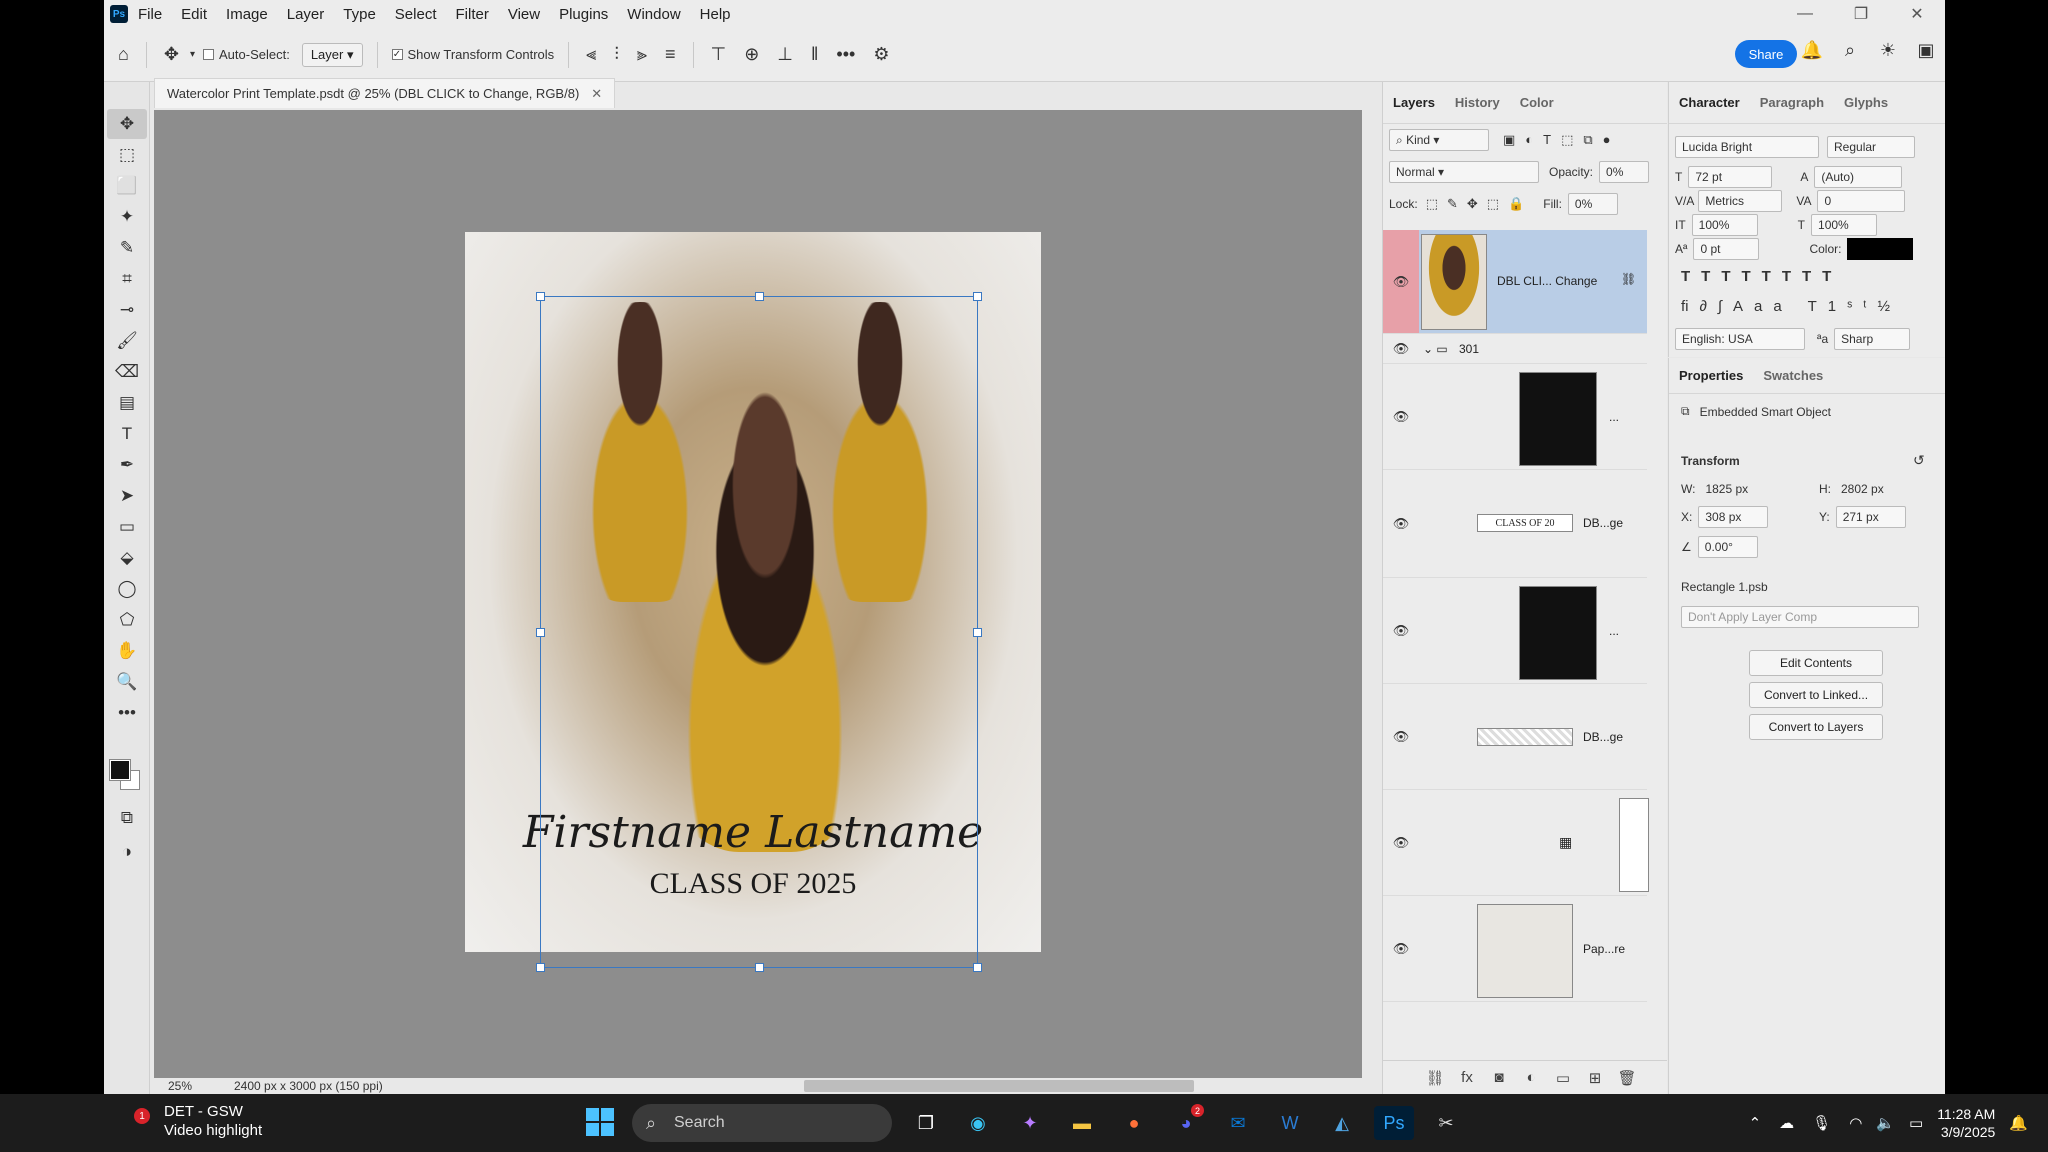 The width and height of the screenshot is (2048, 1152). Describe the element at coordinates (1821, 1123) in the screenshot. I see `microphone-icon: 🎙` at that location.